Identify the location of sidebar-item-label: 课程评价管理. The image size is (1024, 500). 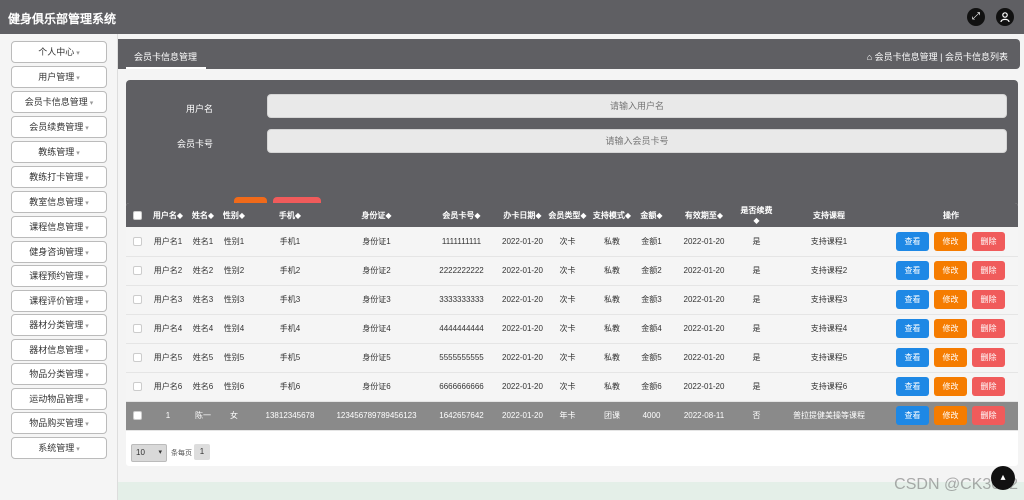
(56, 301).